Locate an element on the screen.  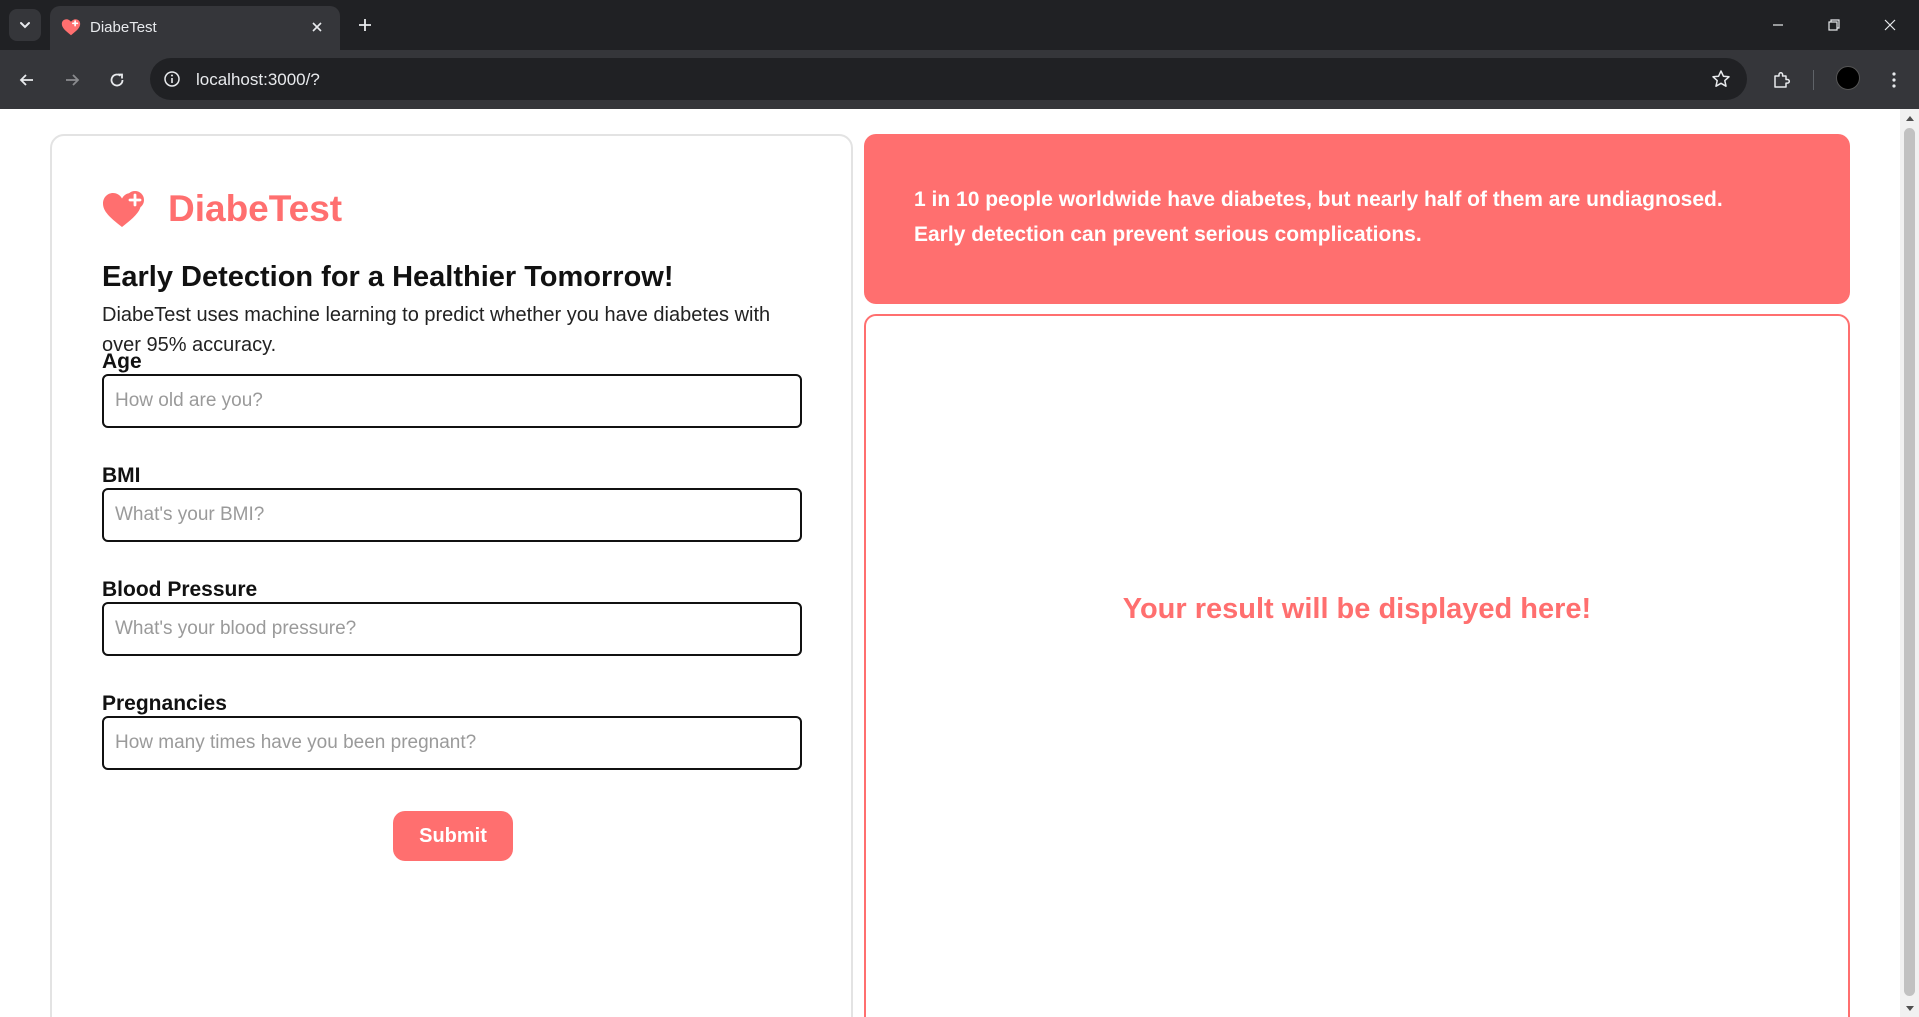
pregnancies-input is located at coordinates (452, 743).